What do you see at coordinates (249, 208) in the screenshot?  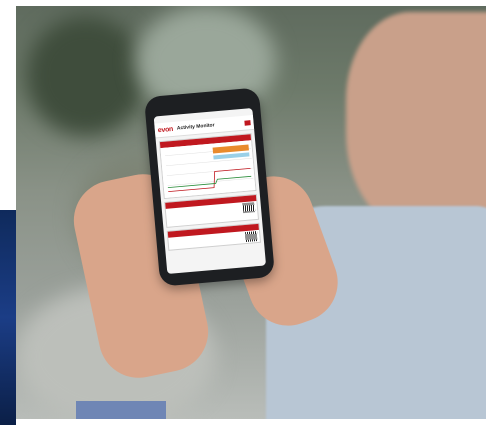 I see `qr-icon` at bounding box center [249, 208].